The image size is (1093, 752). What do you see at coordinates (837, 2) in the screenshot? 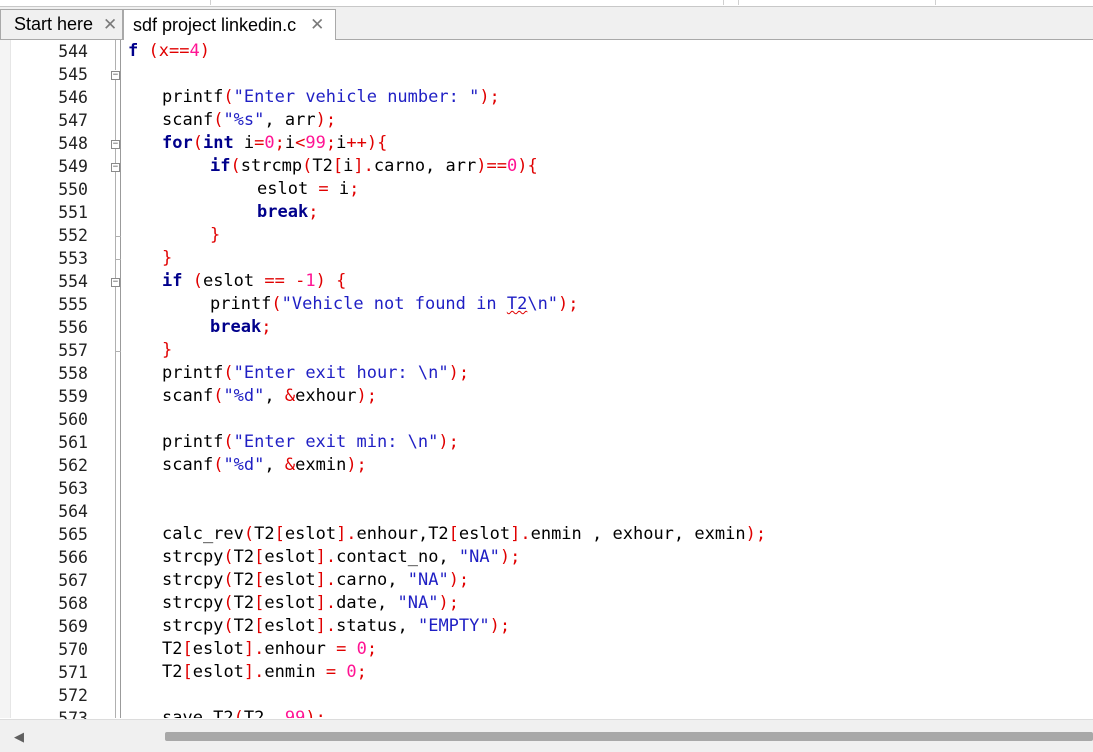
I see `toolbar-segment` at bounding box center [837, 2].